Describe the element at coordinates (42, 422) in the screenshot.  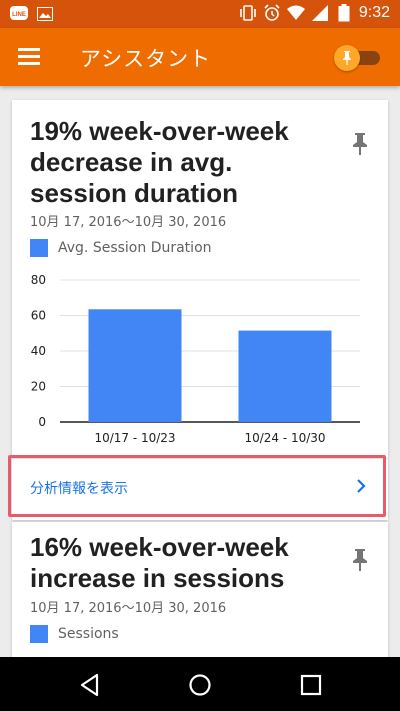
I see `y-tick-label: 0` at that location.